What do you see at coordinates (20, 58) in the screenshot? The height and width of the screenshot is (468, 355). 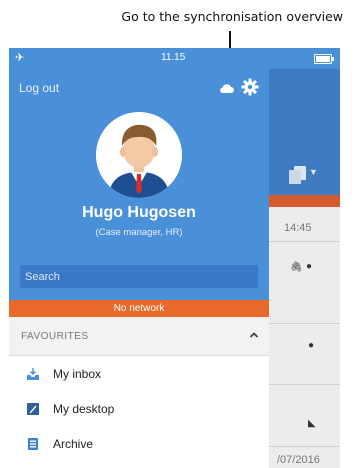 I see `airplane-mode-icon: ✈` at bounding box center [20, 58].